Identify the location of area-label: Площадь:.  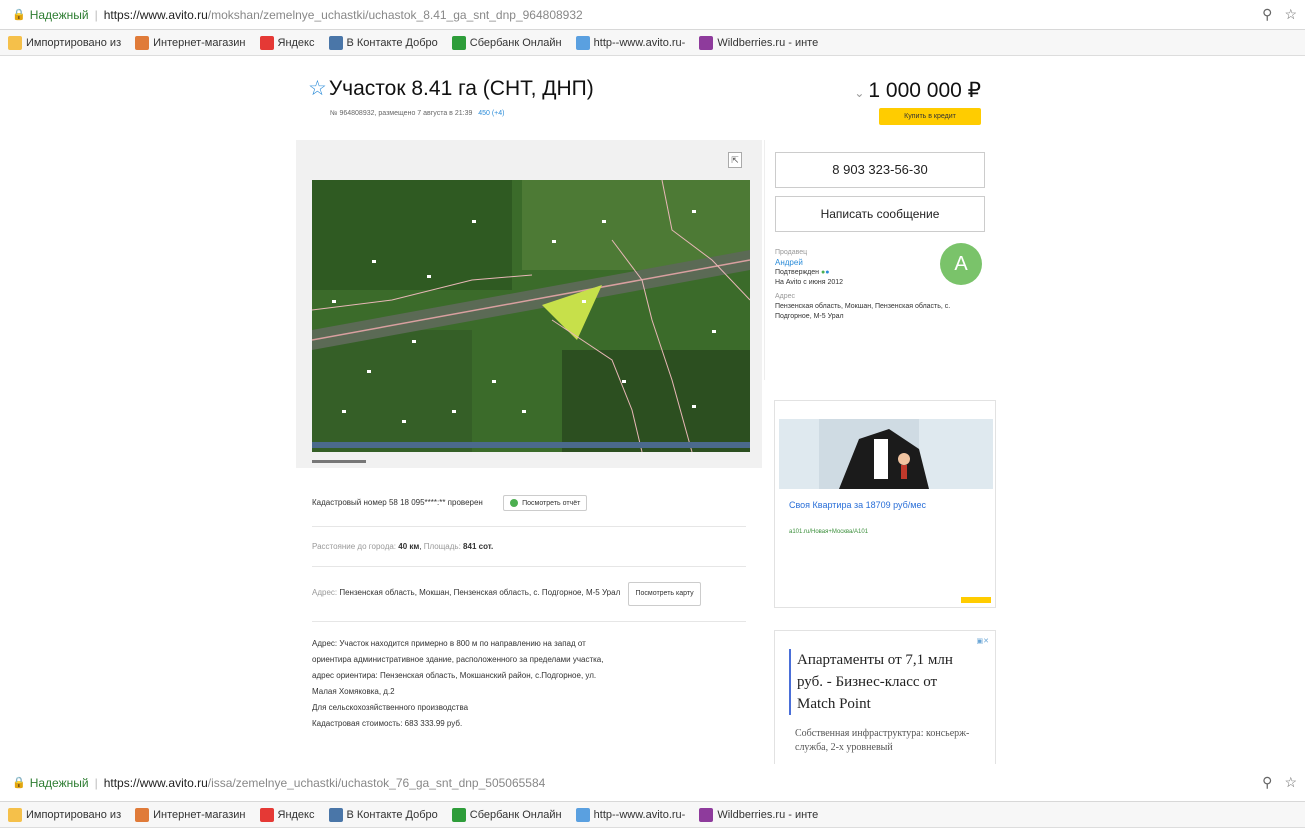
(442, 546).